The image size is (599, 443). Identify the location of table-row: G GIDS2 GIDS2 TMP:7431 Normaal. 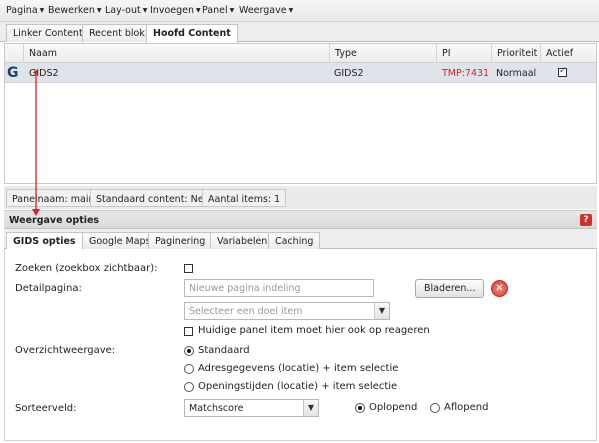
(300, 73).